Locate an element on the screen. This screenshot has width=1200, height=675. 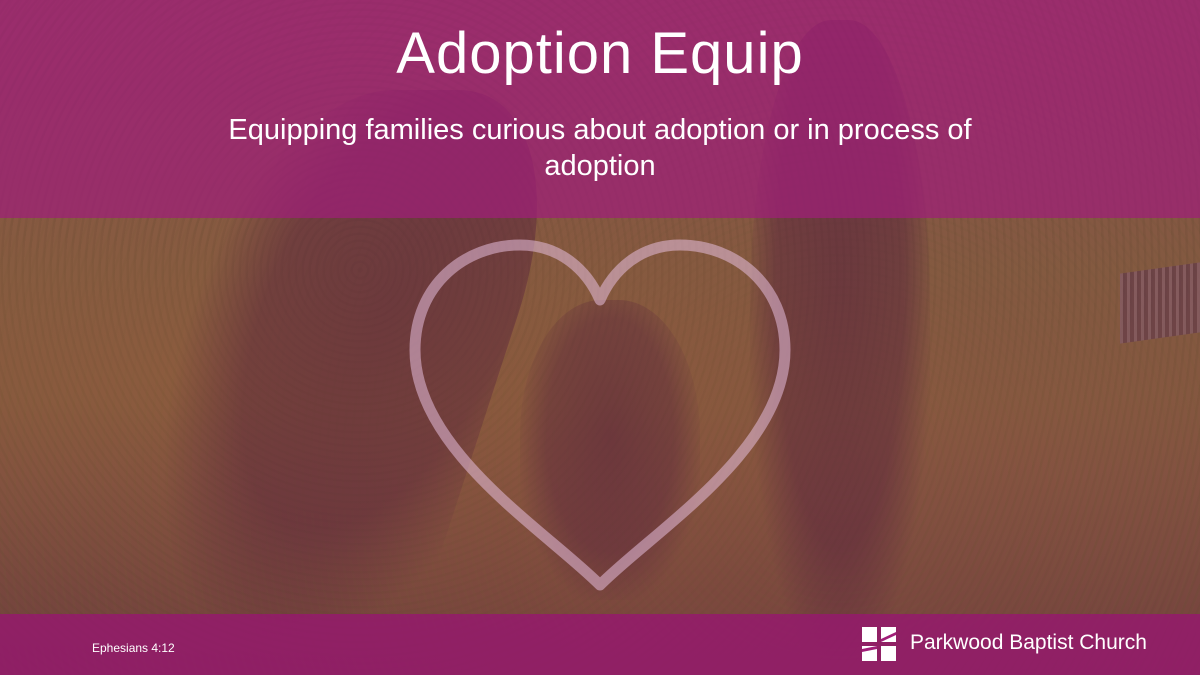
church-name: Parkwood Baptist Church is located at coordinates (1028, 642).